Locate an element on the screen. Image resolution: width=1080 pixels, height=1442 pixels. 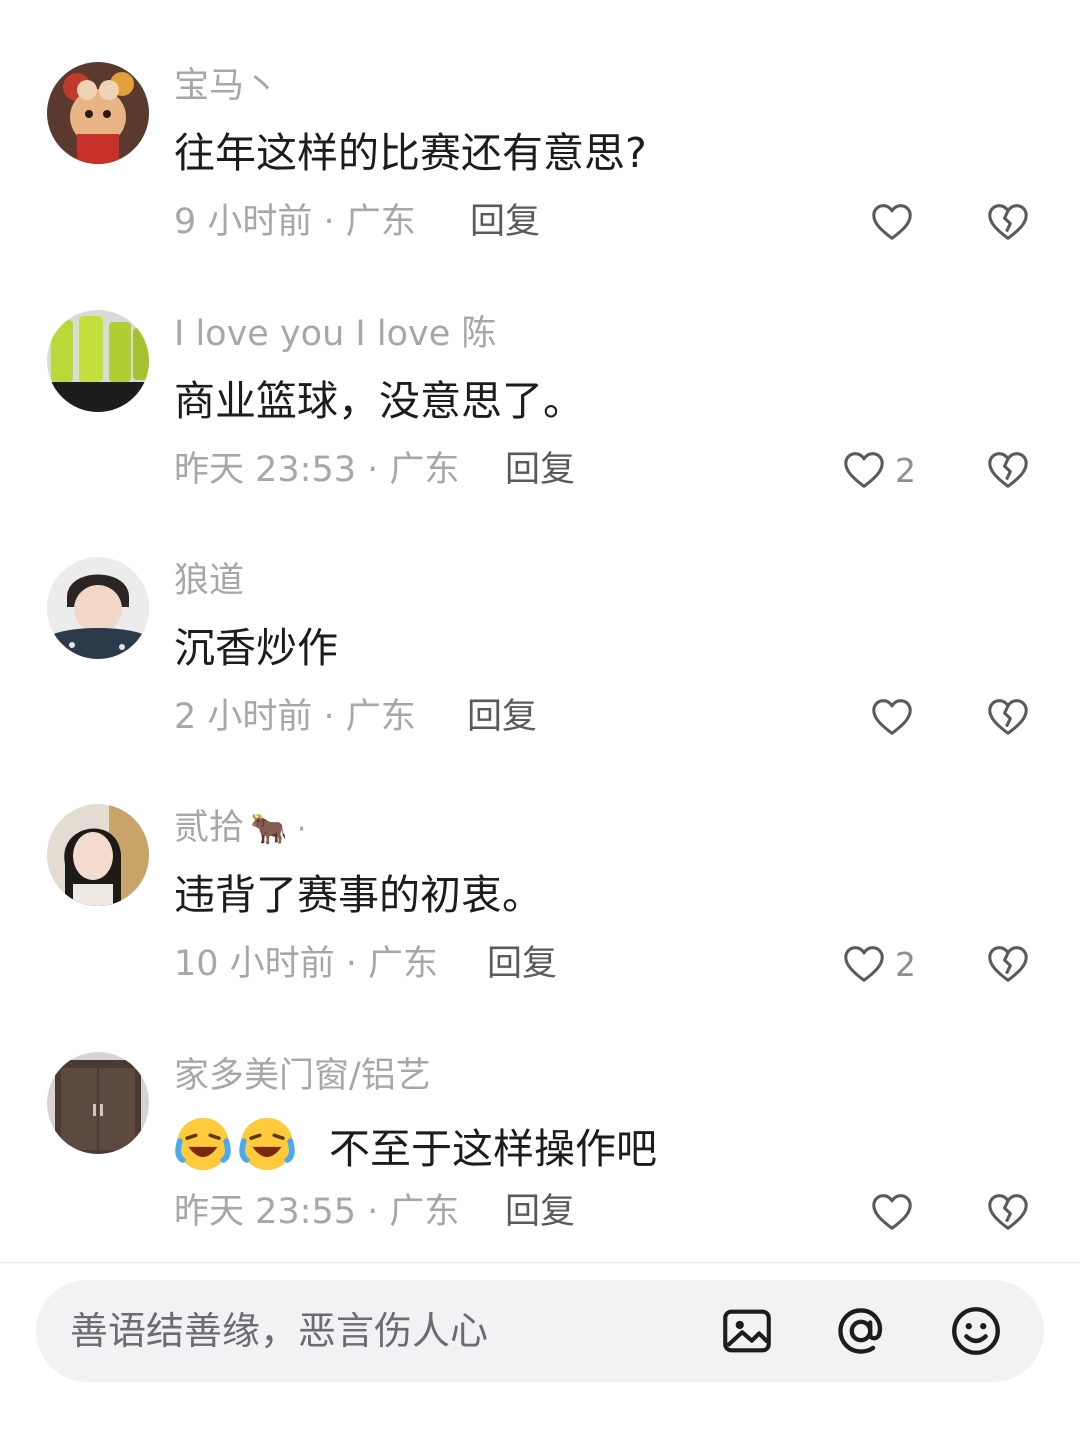
username: 狼道 is located at coordinates (209, 581).